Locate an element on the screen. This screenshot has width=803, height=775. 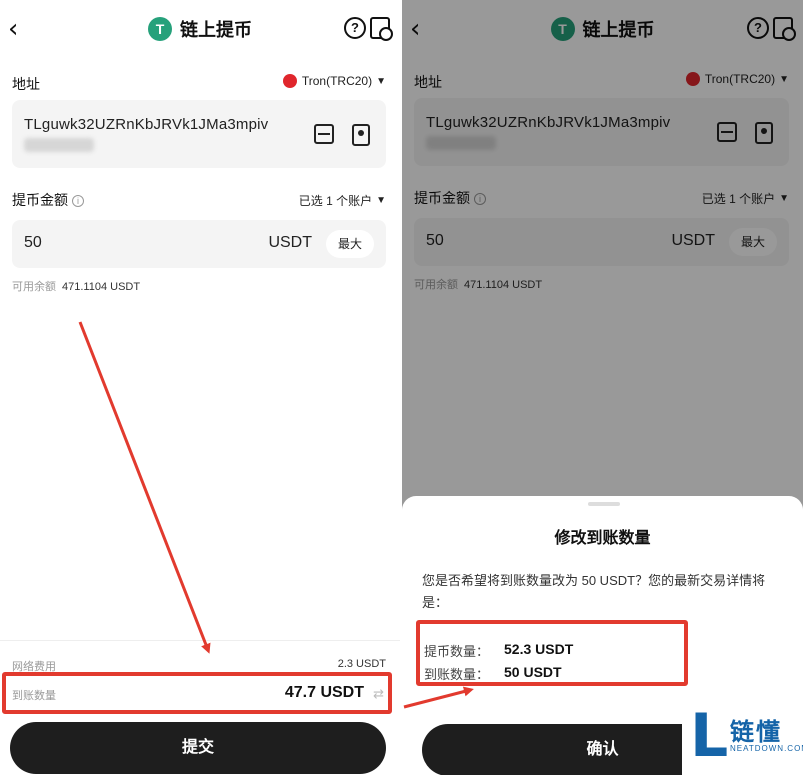
address-value: TLguwk32UZRnKbJRVk1JMa3mpiv is located at coordinates (146, 124).